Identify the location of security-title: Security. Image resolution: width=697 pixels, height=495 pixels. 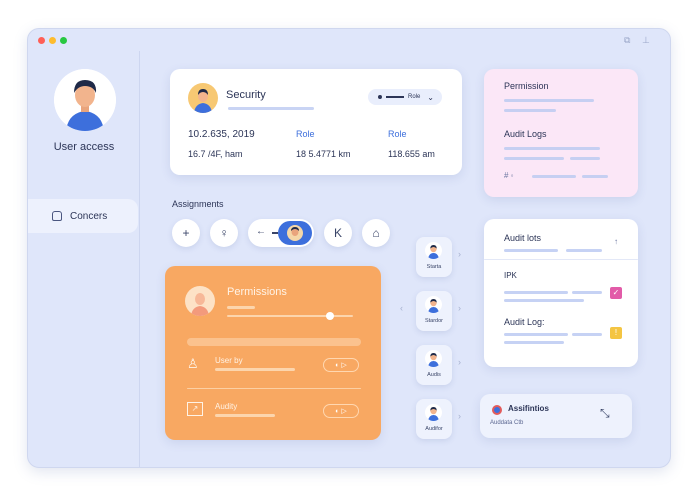
(246, 95).